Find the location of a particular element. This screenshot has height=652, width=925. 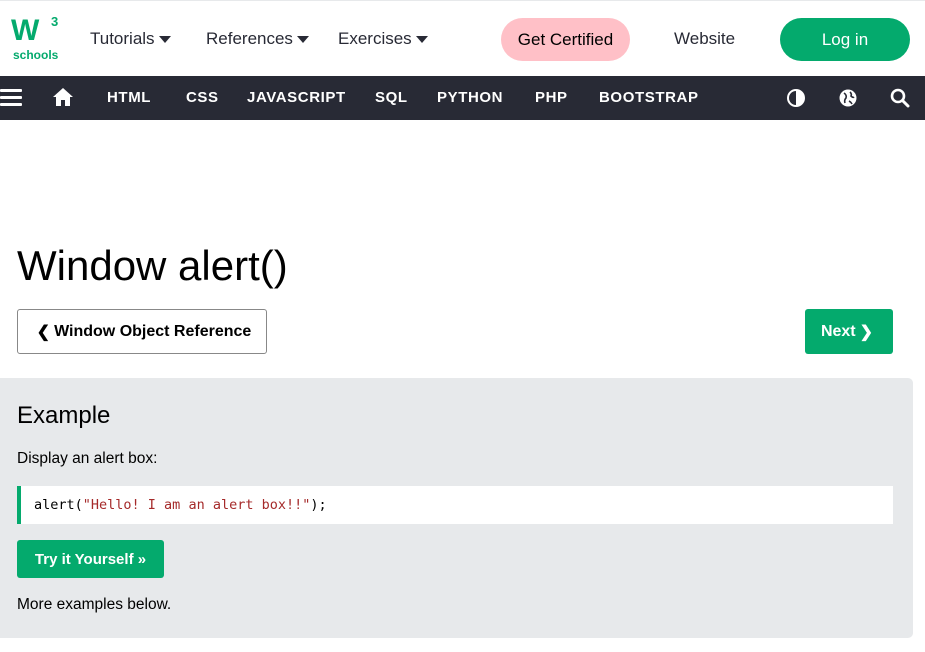

logo-superscript: 3 is located at coordinates (55, 21).